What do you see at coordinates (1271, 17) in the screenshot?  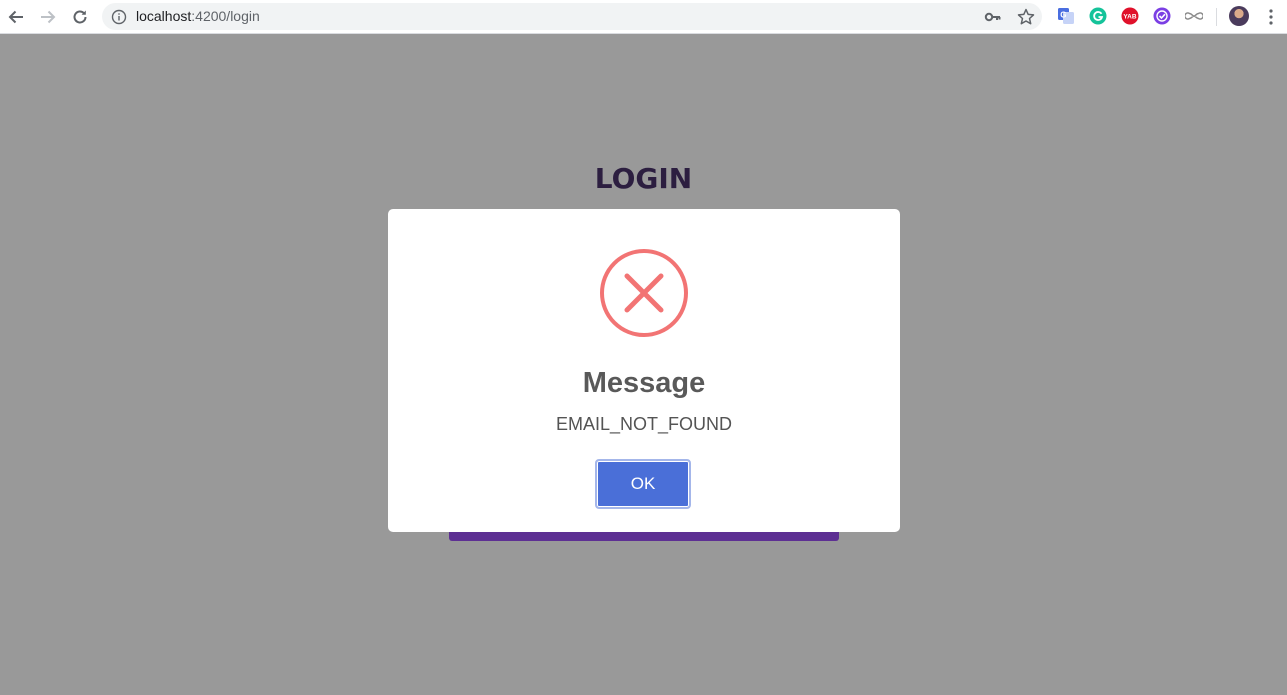 I see `kebab-menu-icon` at bounding box center [1271, 17].